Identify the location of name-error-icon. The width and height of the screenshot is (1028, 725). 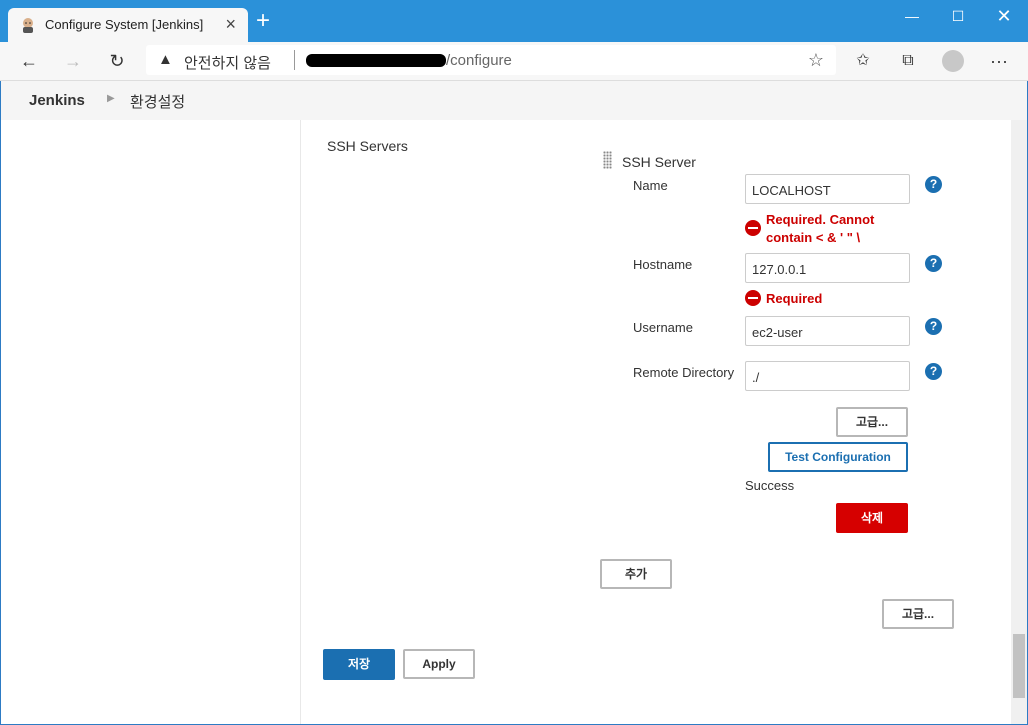
(753, 228).